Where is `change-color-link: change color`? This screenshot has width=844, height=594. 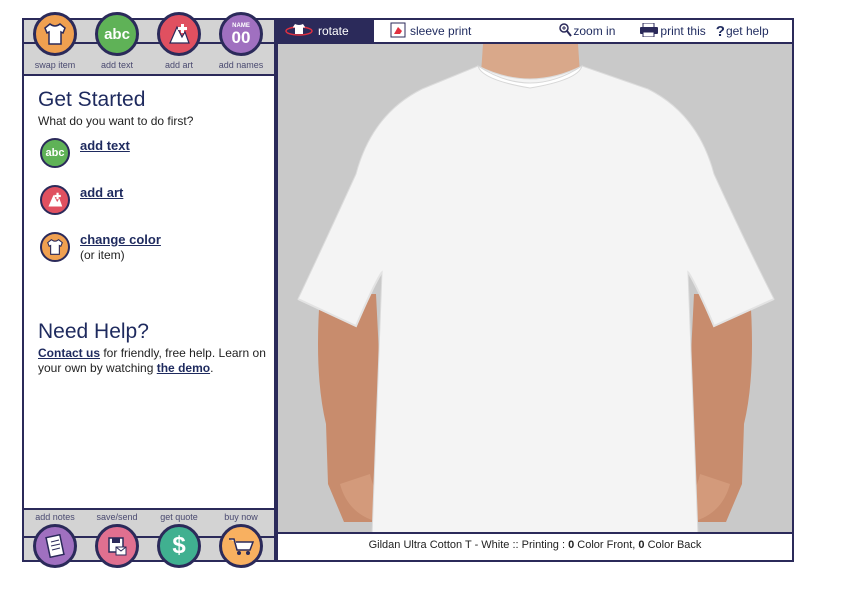 change-color-link: change color is located at coordinates (120, 239).